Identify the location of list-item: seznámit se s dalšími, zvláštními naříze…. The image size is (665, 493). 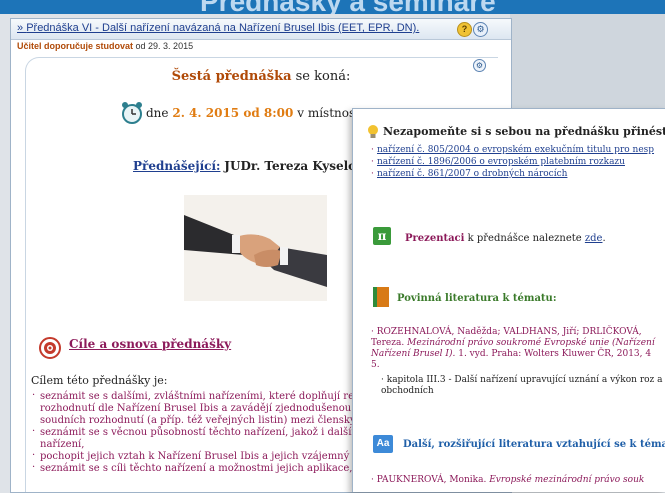
(203, 408).